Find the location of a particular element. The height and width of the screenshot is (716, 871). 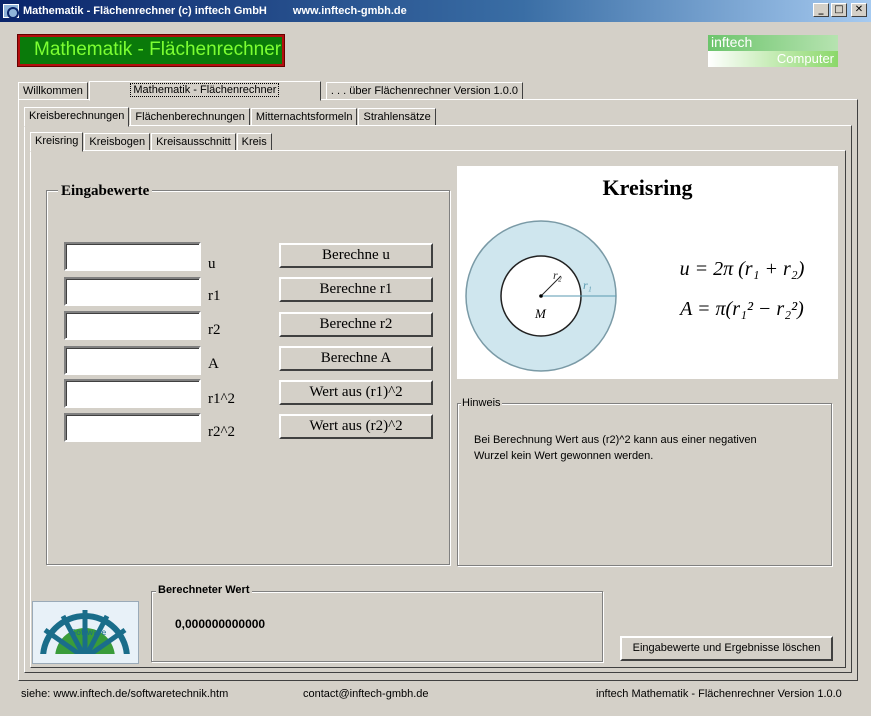

tab-label: . . . über Flächenrechner Version 1.0.0 is located at coordinates (424, 91).